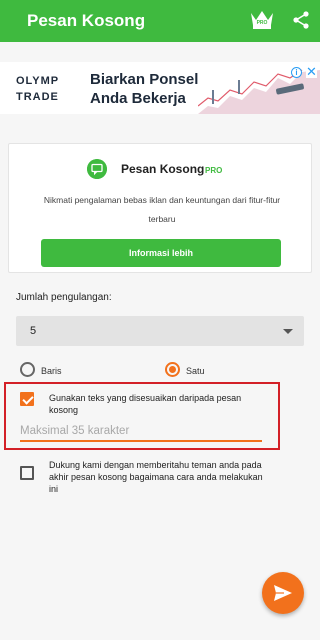 This screenshot has height=640, width=320. I want to click on send-icon, so click(283, 593).